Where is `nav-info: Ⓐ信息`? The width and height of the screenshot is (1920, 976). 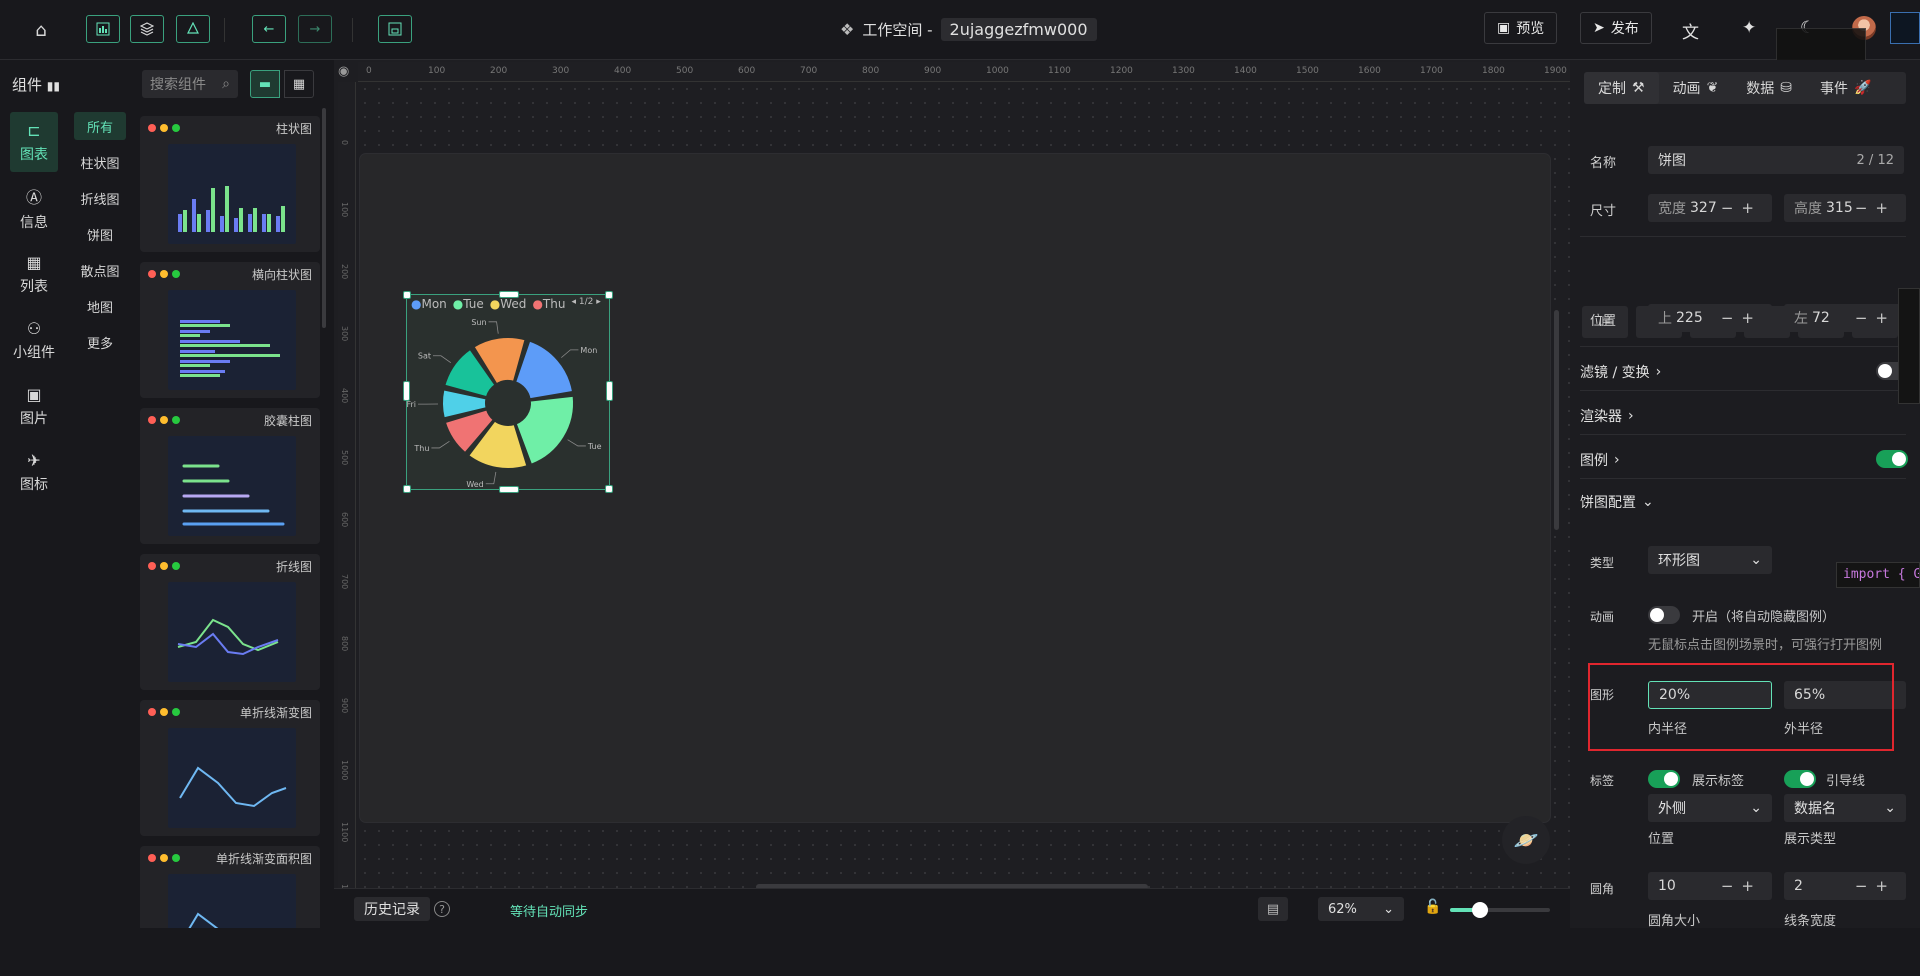
nav-info: Ⓐ信息 is located at coordinates (34, 208).